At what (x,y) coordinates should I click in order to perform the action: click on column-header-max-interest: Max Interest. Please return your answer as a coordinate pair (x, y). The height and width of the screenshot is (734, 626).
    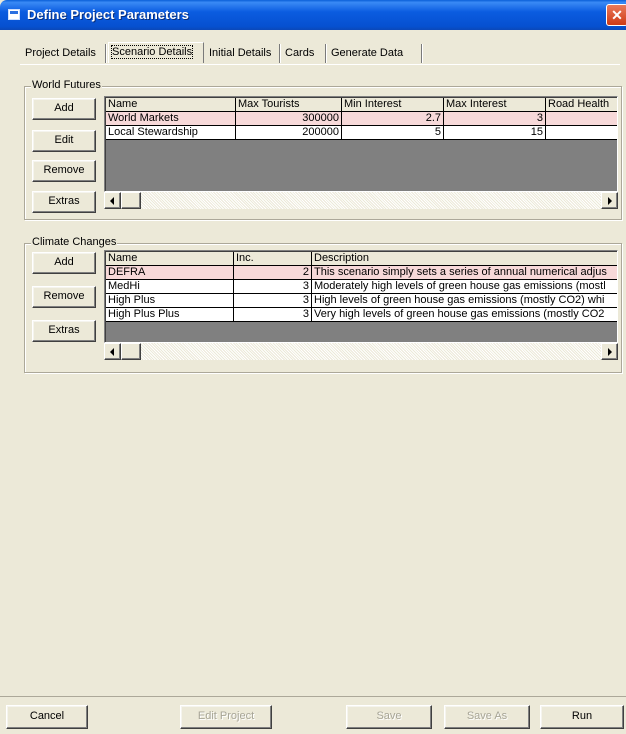
    Looking at the image, I should click on (495, 105).